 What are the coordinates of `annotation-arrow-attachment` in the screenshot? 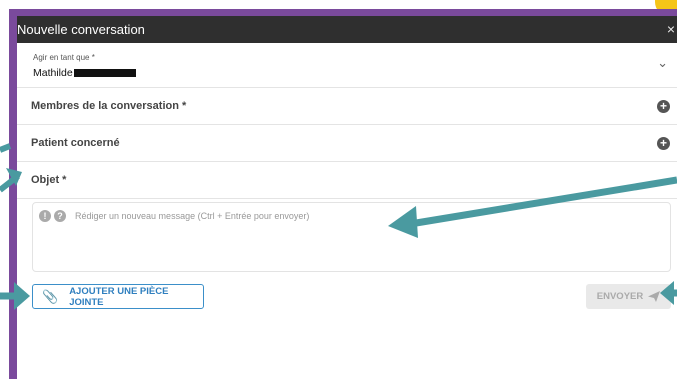 It's located at (15, 296).